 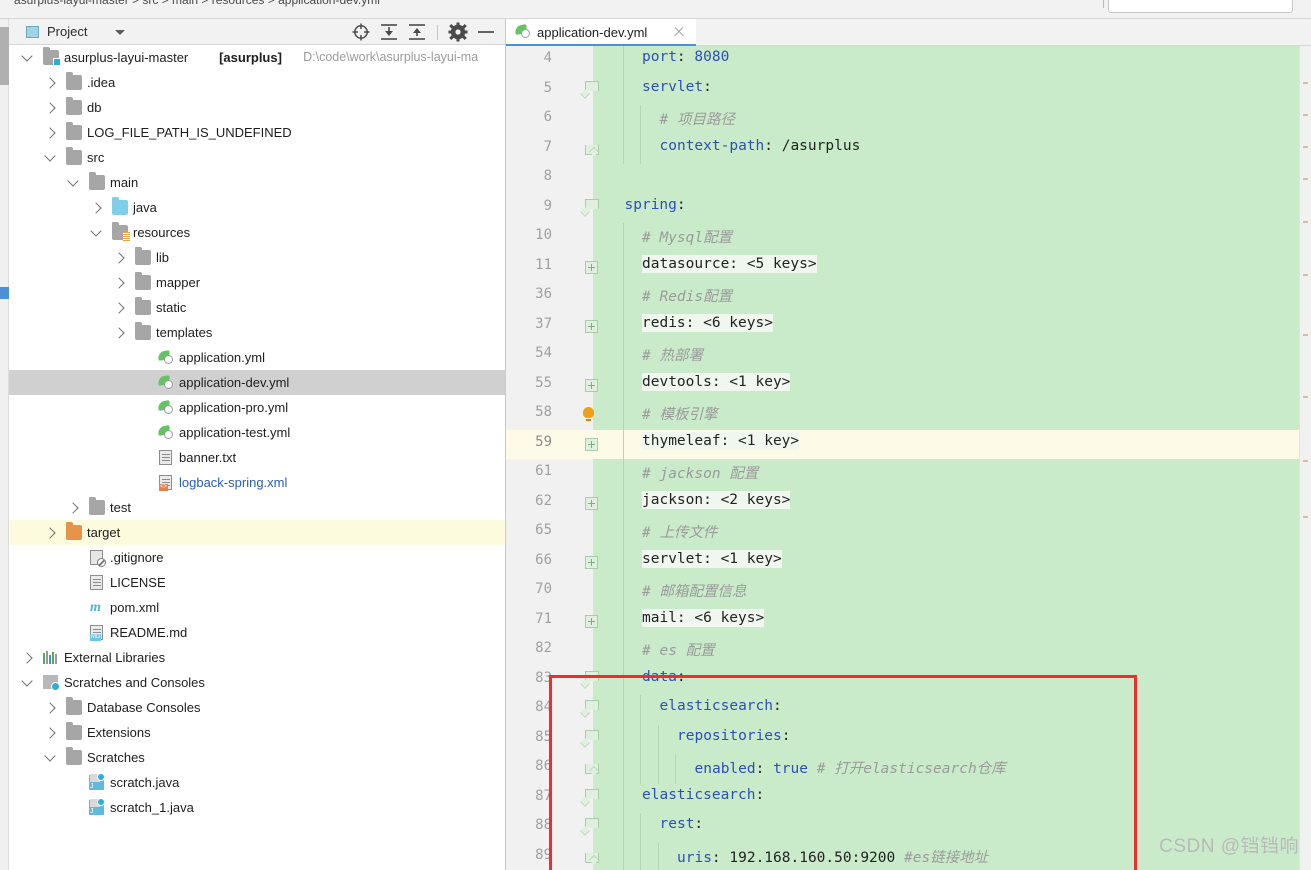 I want to click on tree-row-scratches-and-consoles: Scratches and Consoles, so click(x=257, y=682).